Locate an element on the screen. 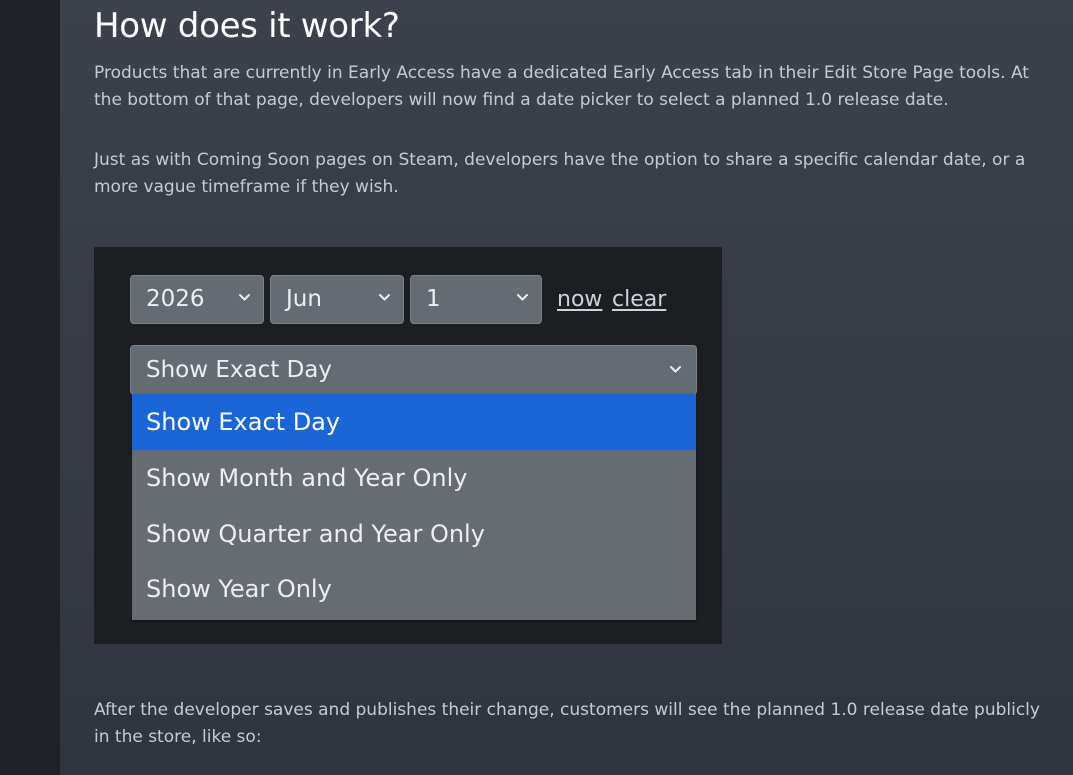 Image resolution: width=1073 pixels, height=775 pixels. option-show-month-and-year: Show Month and Year Only is located at coordinates (414, 478).